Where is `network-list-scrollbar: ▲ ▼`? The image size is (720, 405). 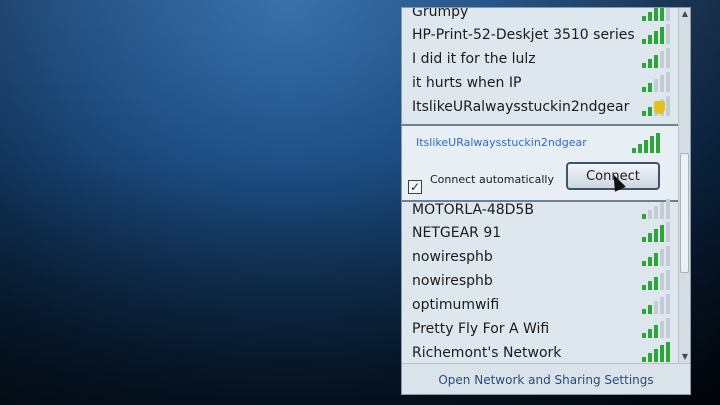
network-list-scrollbar: ▲ ▼ is located at coordinates (684, 185).